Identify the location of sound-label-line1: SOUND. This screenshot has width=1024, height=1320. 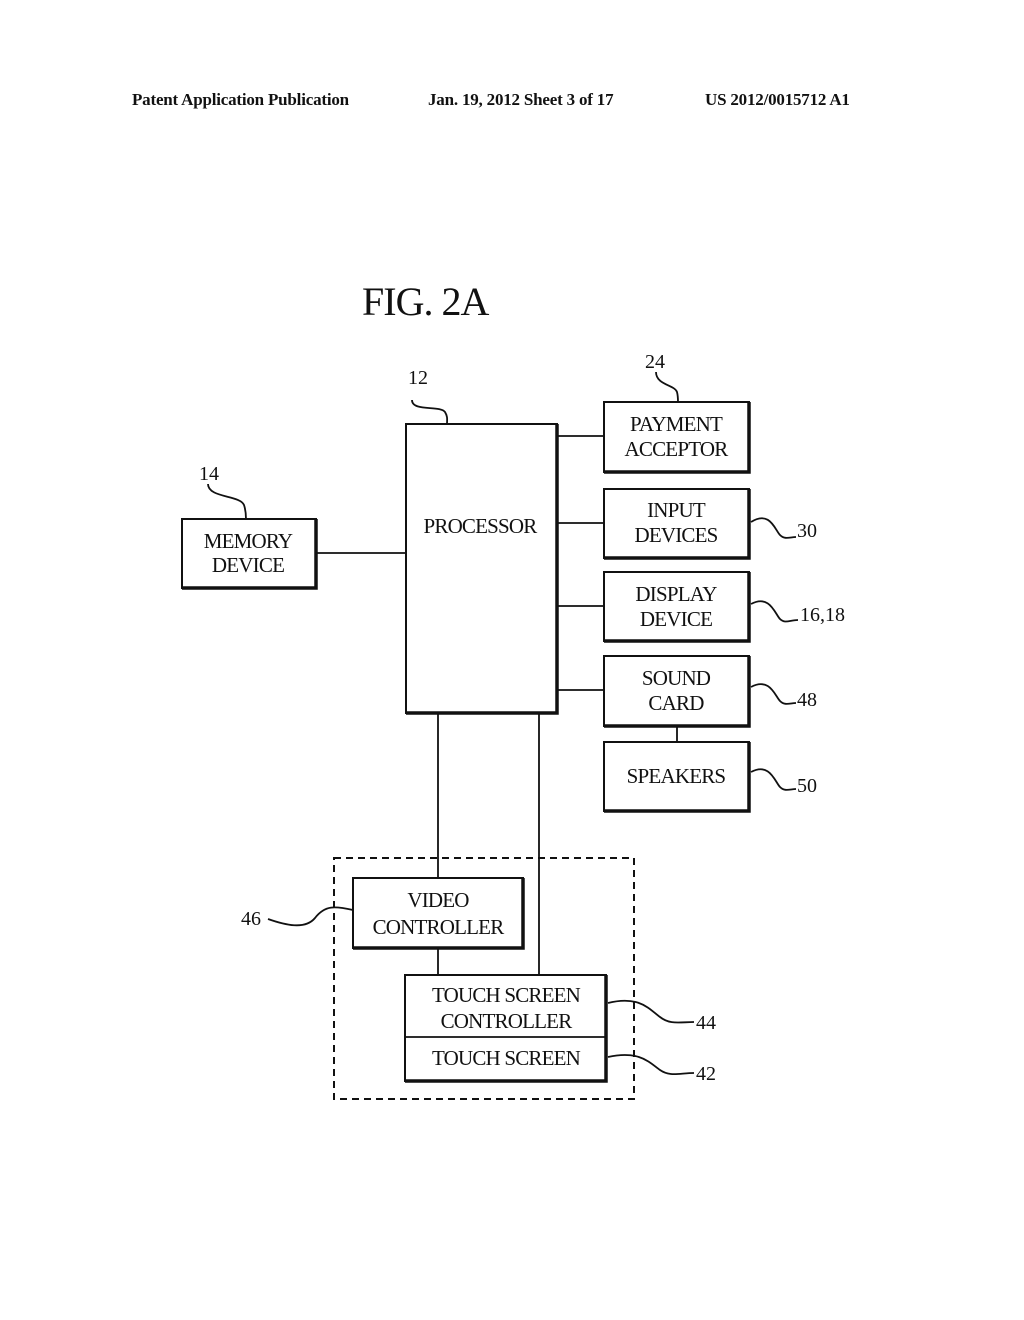
(676, 678).